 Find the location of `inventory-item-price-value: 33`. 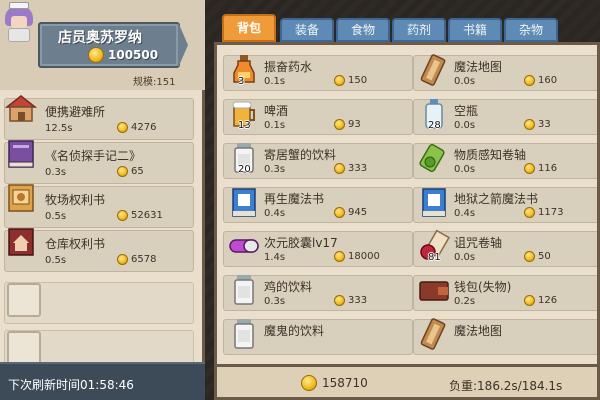

inventory-item-price-value: 33 is located at coordinates (544, 124).